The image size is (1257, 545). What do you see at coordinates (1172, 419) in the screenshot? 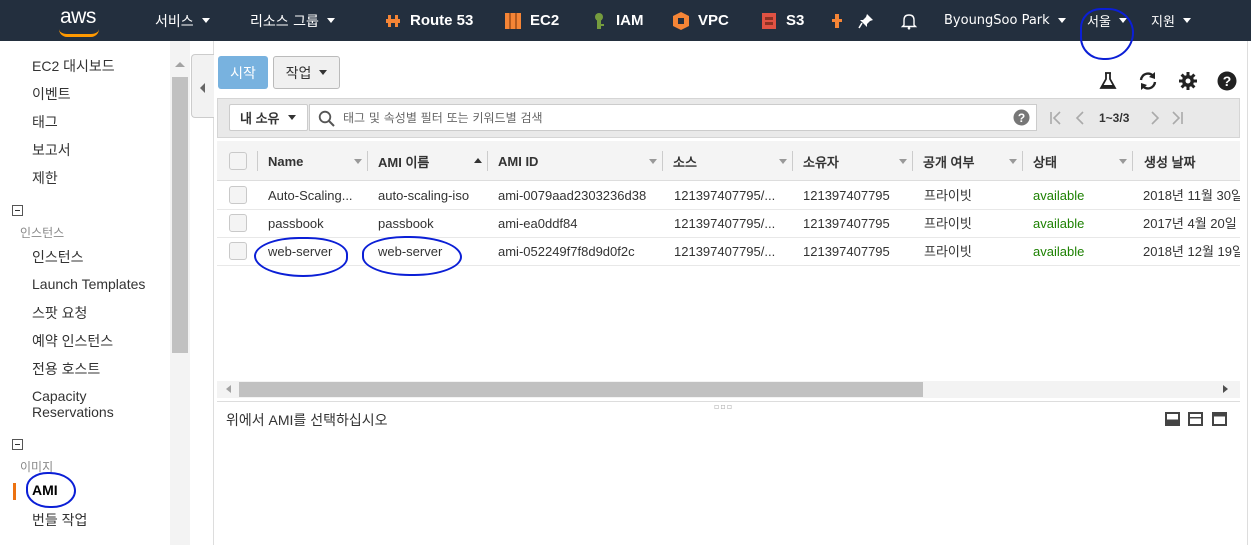
I see `layout-bottom-pane-icon` at bounding box center [1172, 419].